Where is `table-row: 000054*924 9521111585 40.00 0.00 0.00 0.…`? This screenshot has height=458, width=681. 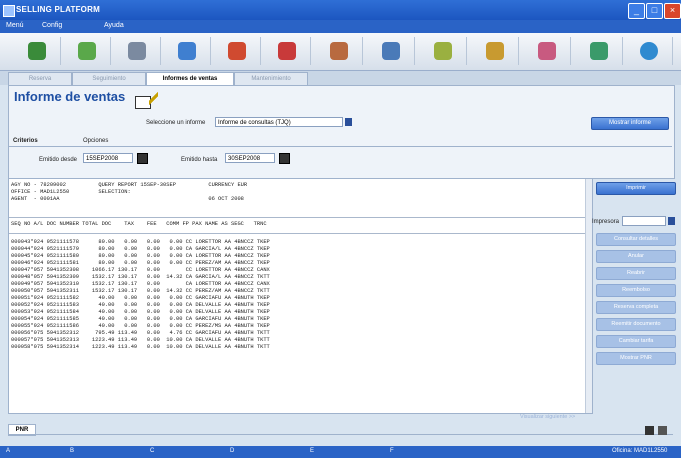
table-row: 000054*924 9521111585 40.00 0.00 0.00 0.… is located at coordinates (140, 319).